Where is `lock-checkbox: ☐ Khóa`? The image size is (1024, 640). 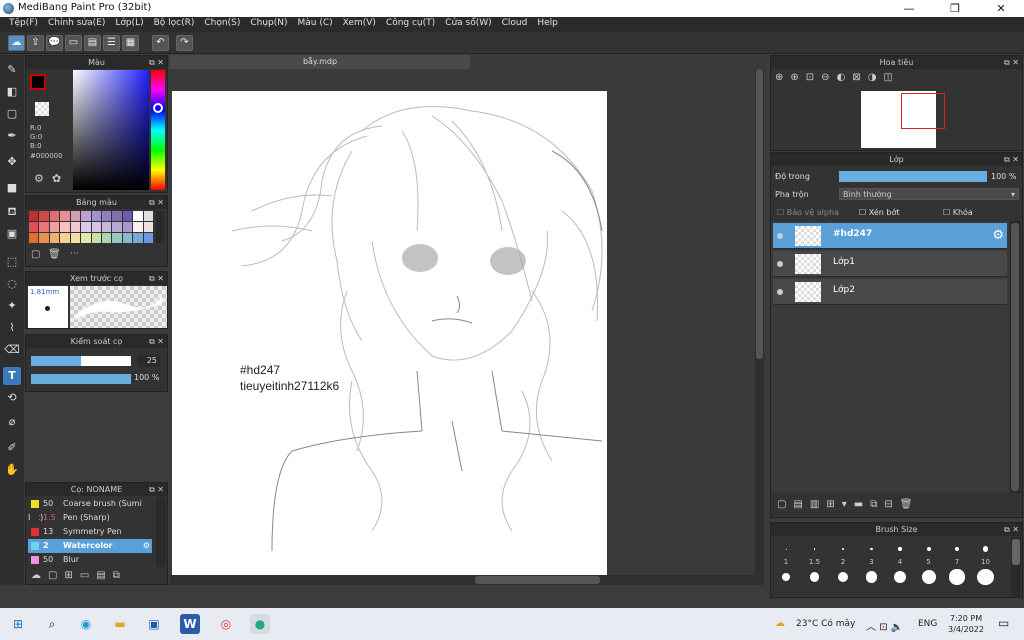 lock-checkbox: ☐ Khóa is located at coordinates (958, 212).